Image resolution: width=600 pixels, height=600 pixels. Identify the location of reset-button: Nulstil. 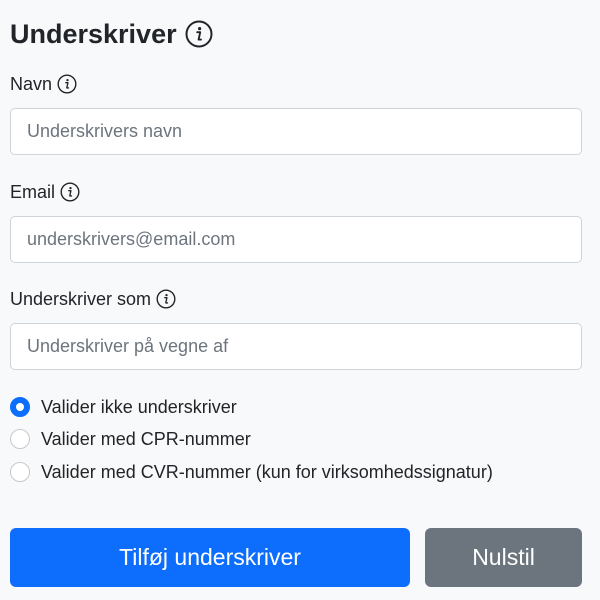
(503, 557).